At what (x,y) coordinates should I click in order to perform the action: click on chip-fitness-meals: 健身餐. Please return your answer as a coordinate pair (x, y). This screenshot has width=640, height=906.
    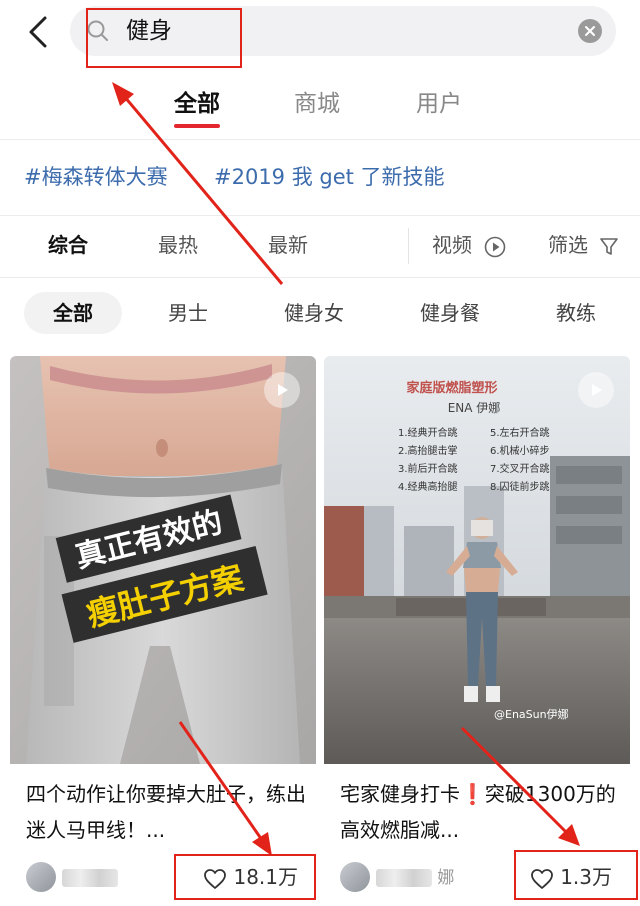
    Looking at the image, I should click on (450, 313).